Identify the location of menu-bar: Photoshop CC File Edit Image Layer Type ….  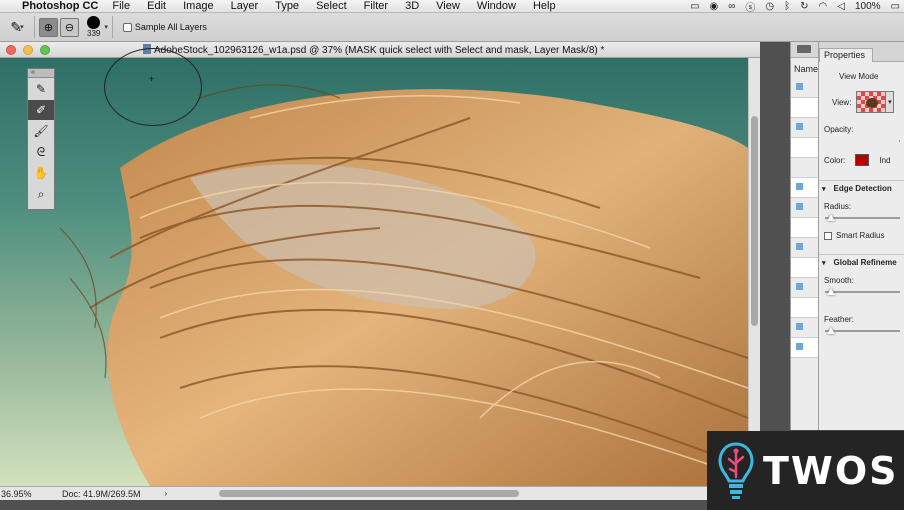
(452, 7).